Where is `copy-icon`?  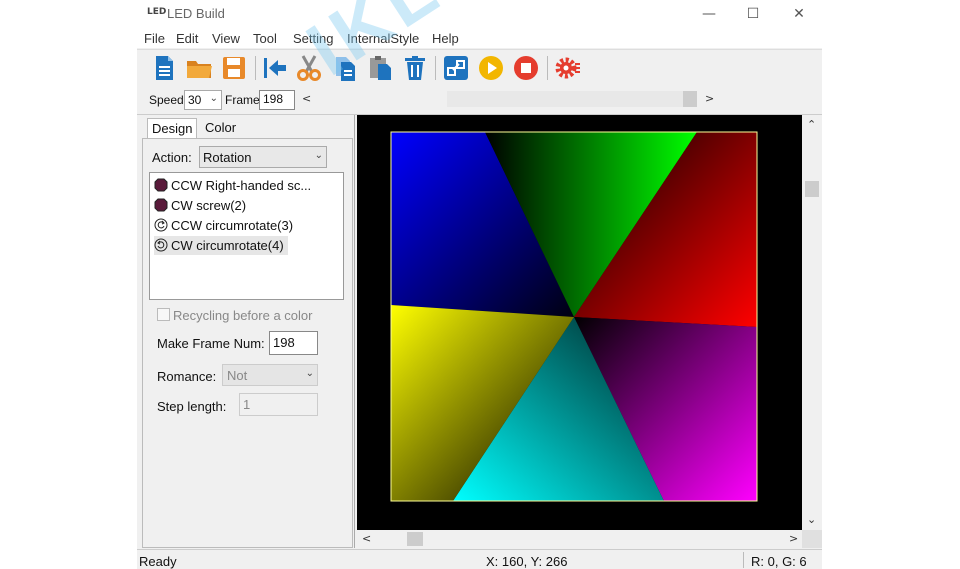 copy-icon is located at coordinates (345, 68).